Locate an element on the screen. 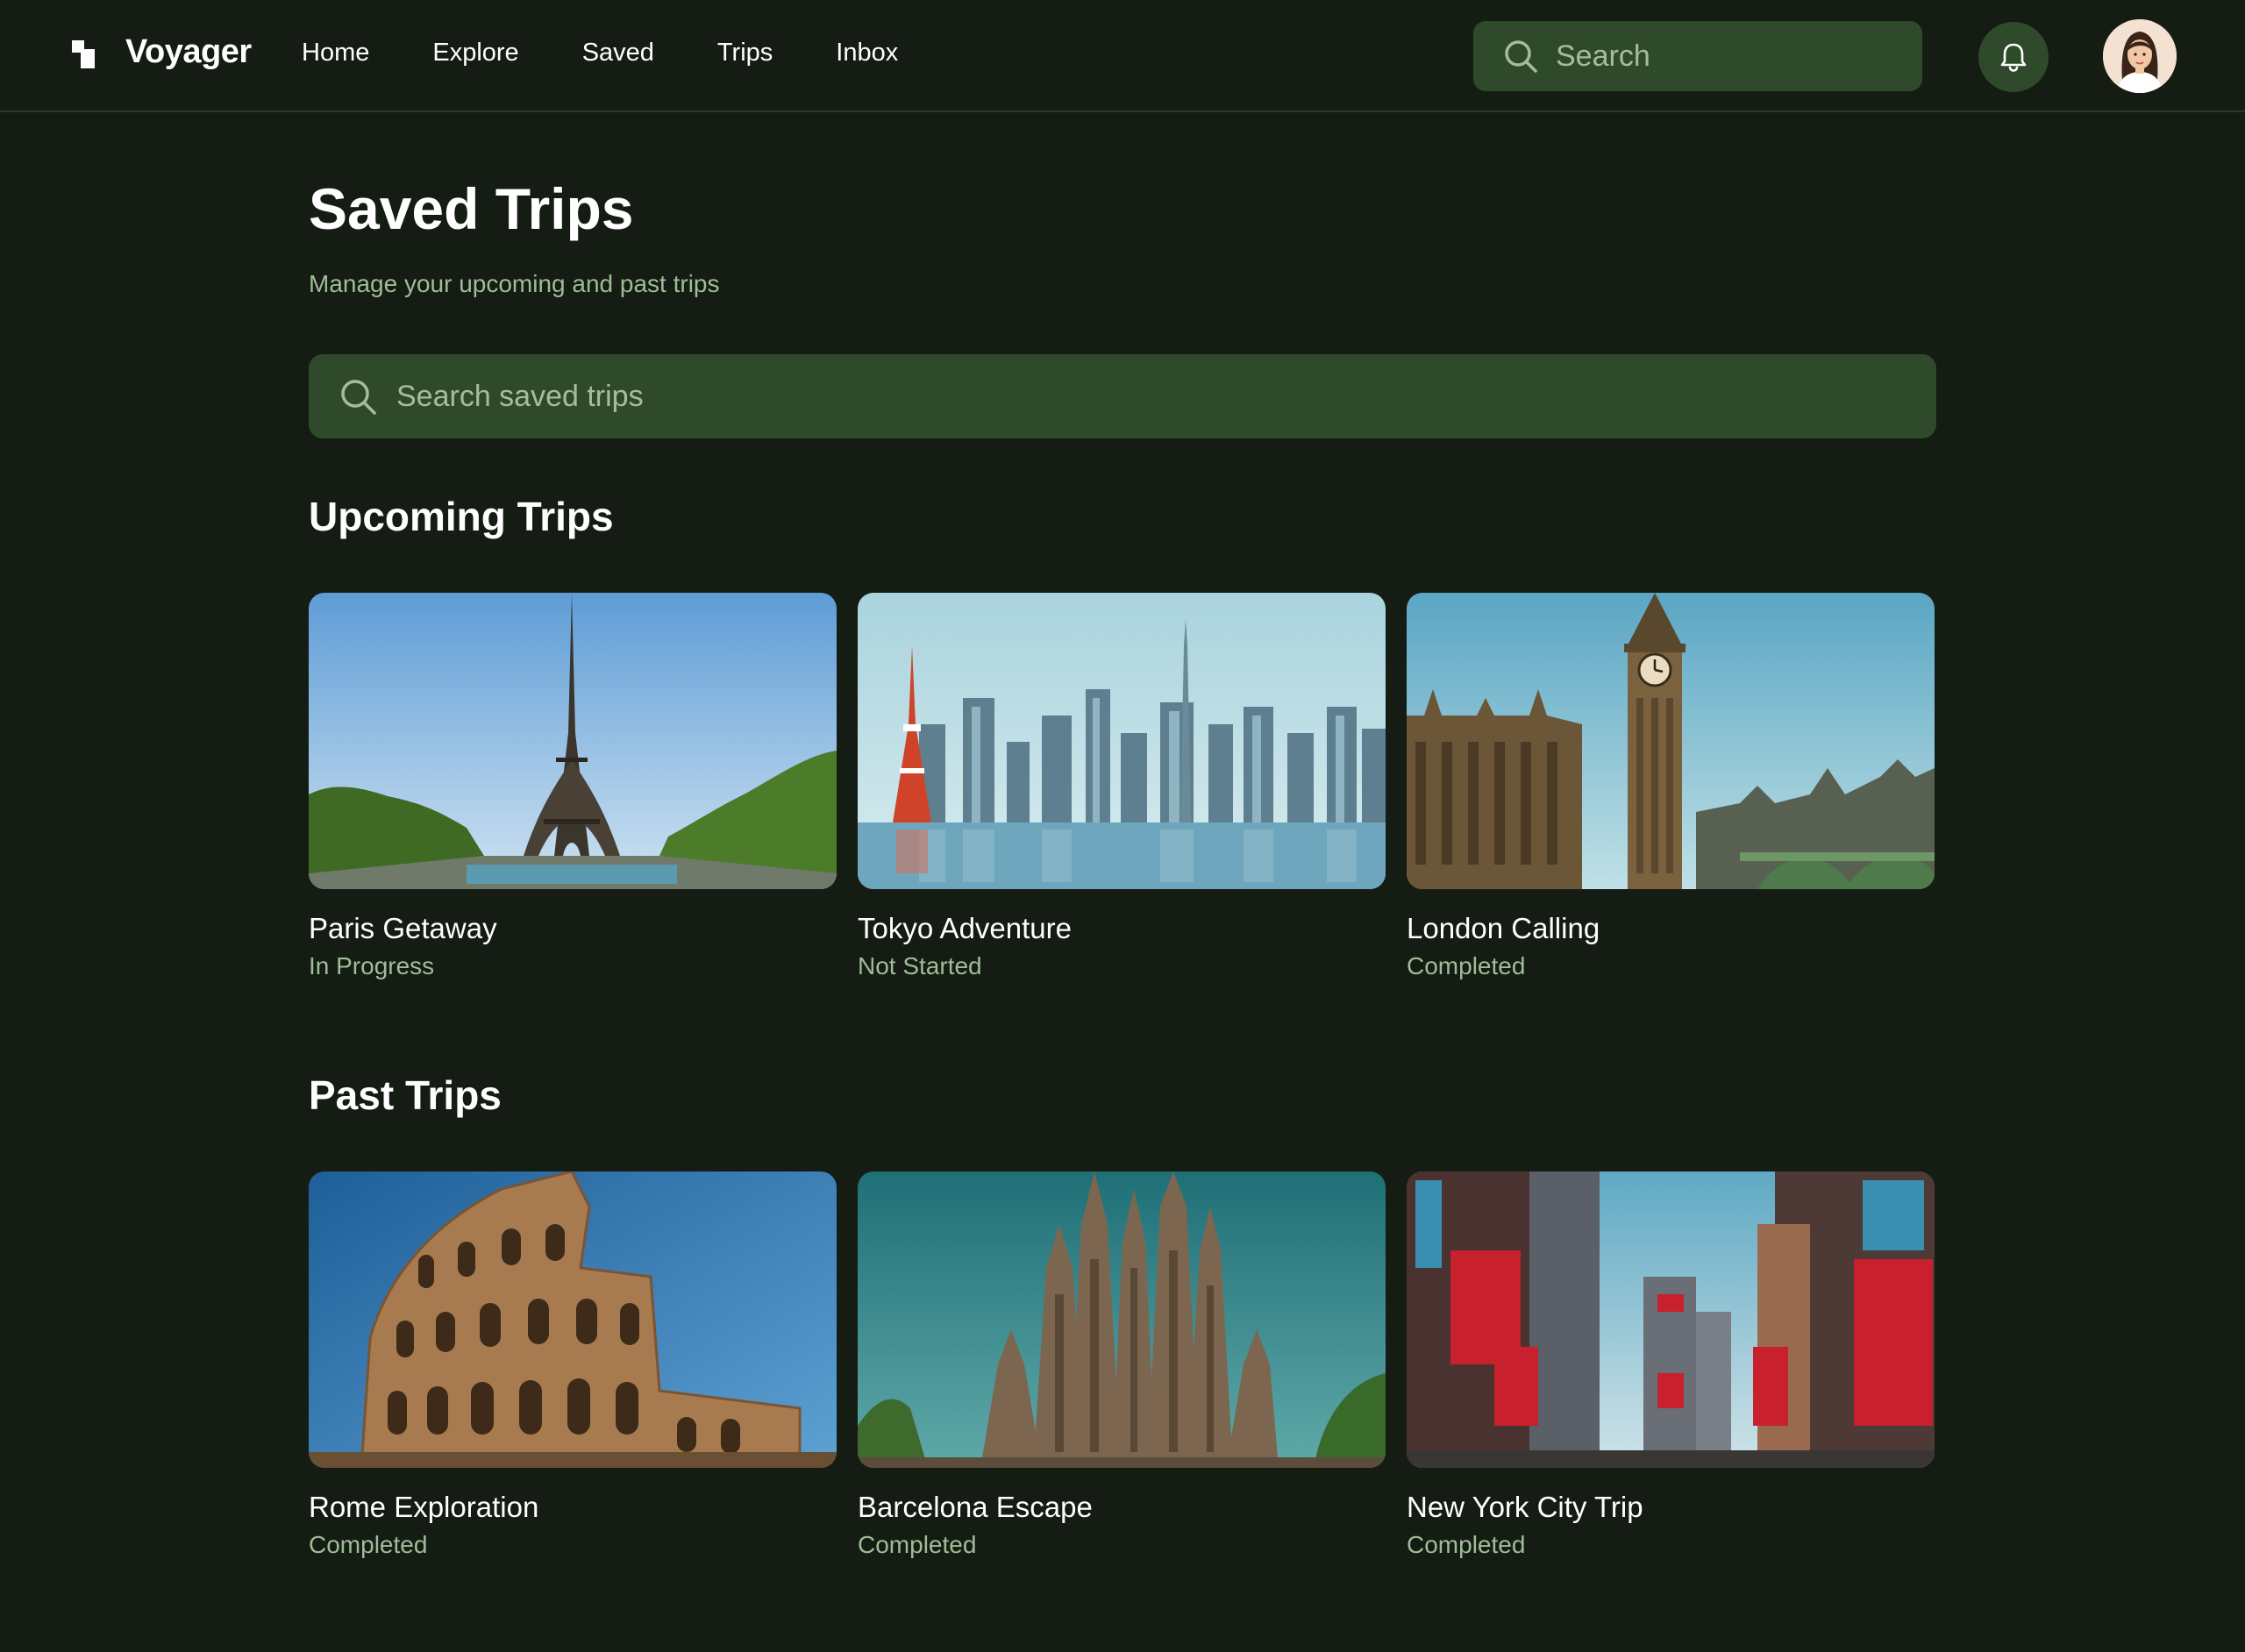 The height and width of the screenshot is (1652, 2245). notifications-button is located at coordinates (2013, 57).